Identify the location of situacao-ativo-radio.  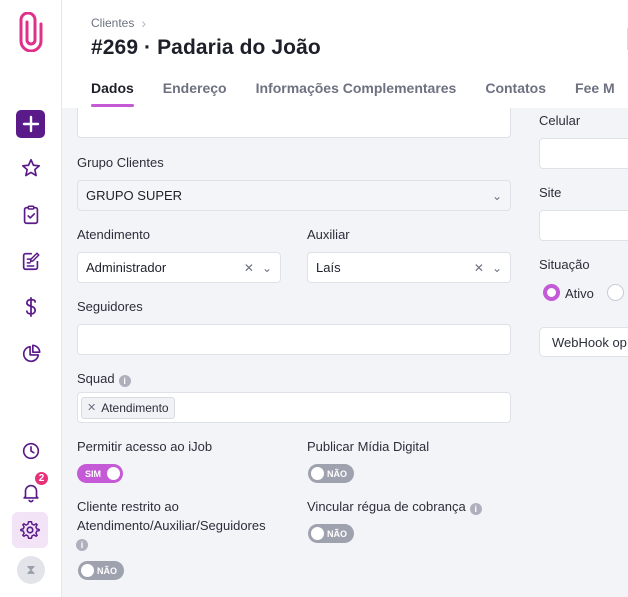
(551, 292).